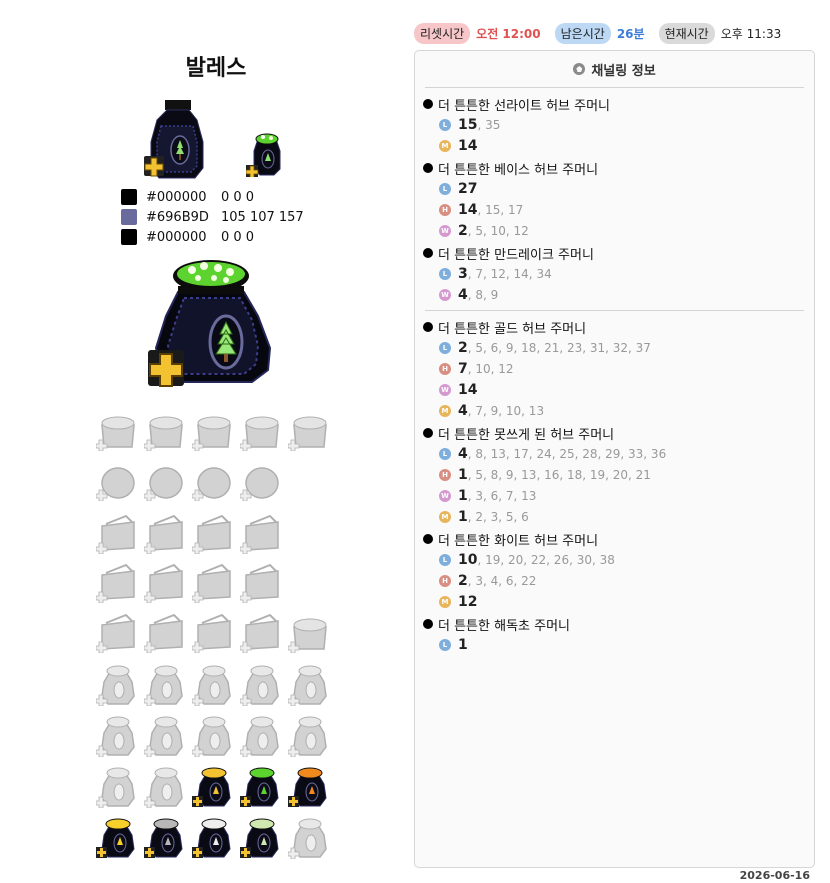 The image size is (830, 883). I want to click on cloth-bundle-3-icon, so click(214, 631).